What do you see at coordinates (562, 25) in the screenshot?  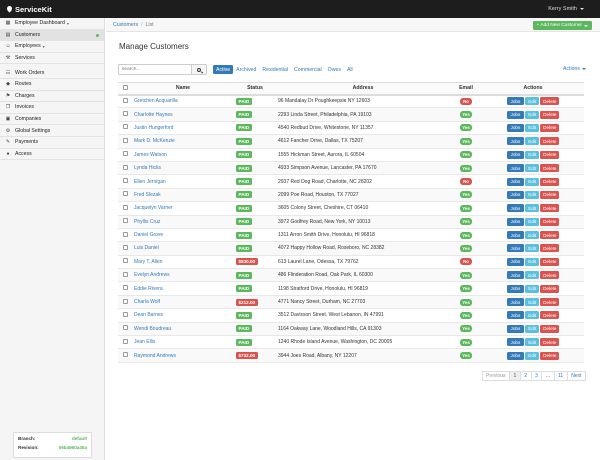 I see `add-new-customer-button: + Add New Customer` at bounding box center [562, 25].